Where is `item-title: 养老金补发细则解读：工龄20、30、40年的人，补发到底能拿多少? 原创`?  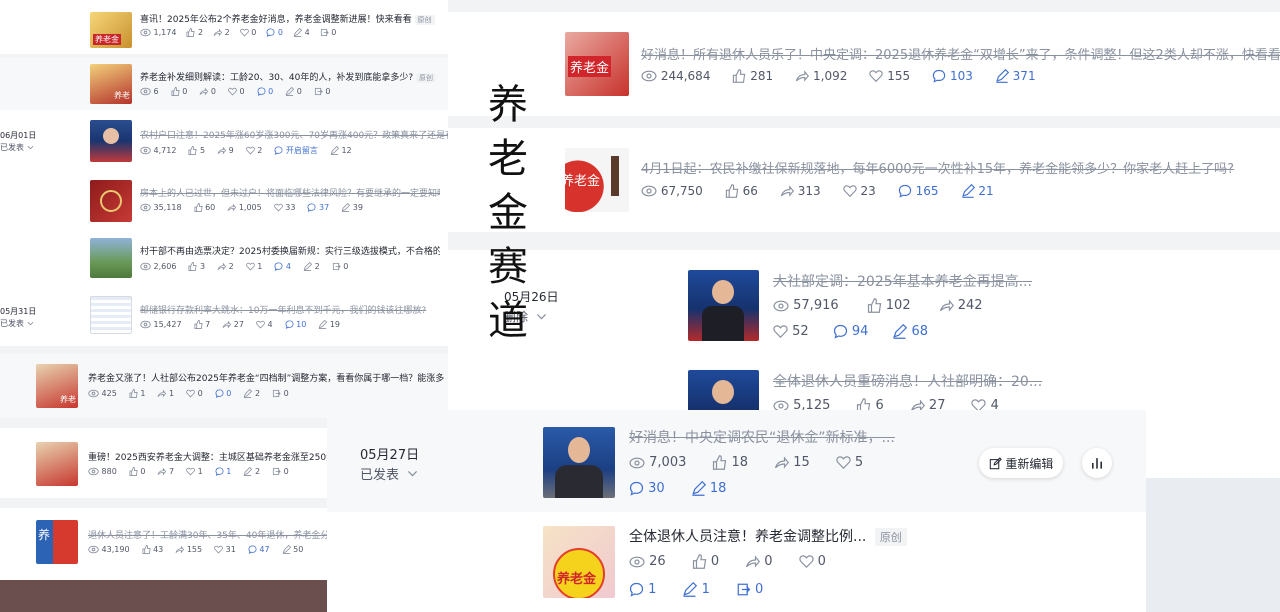 item-title: 养老金补发细则解读：工龄20、30、40年的人，补发到底能拿多少? 原创 is located at coordinates (290, 76).